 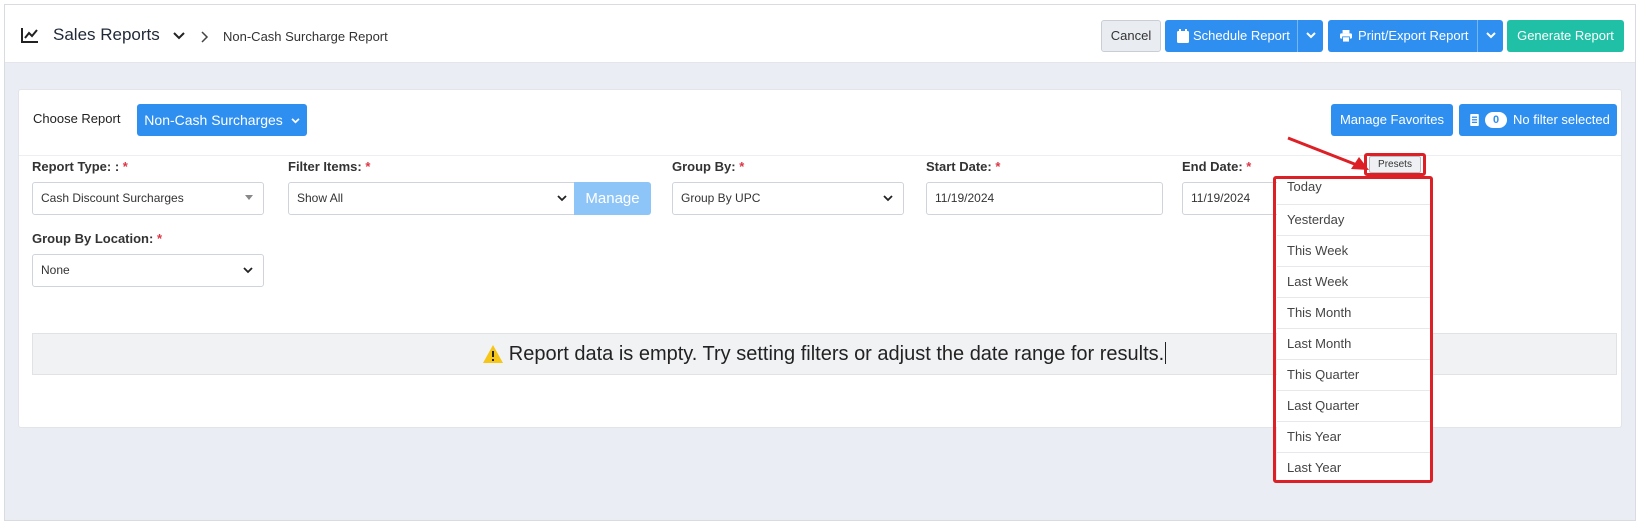 I want to click on schedule-dropdown-toggle, so click(x=1310, y=36).